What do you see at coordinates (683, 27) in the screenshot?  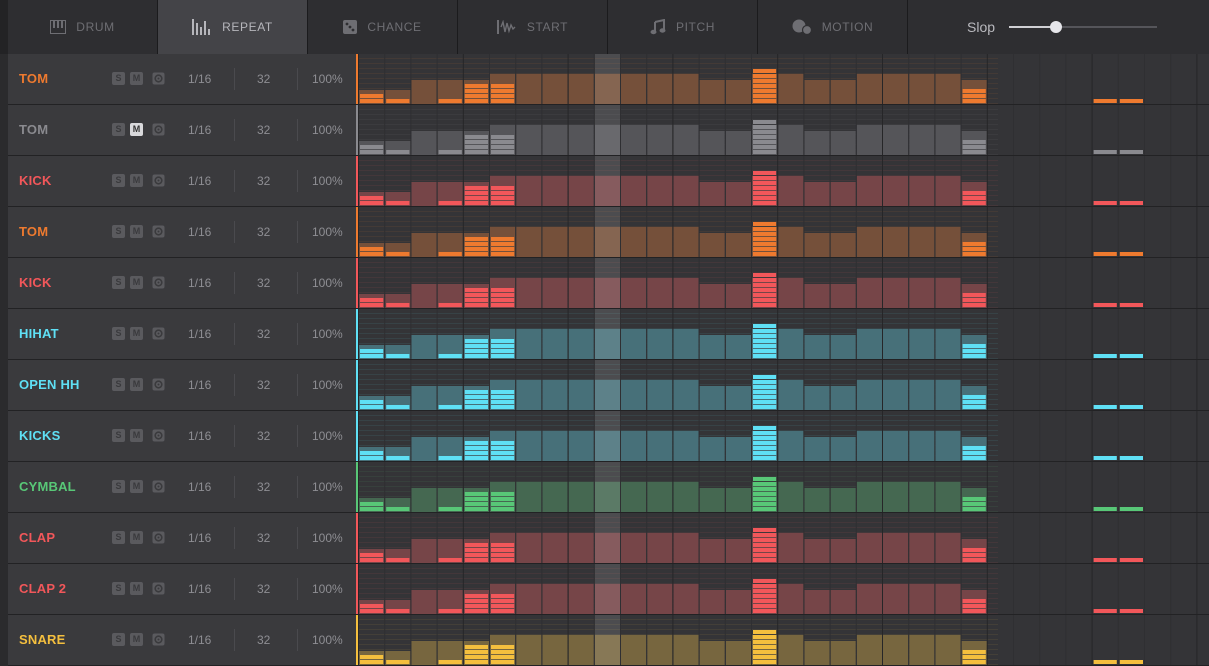 I see `tab-pitch: PITCH` at bounding box center [683, 27].